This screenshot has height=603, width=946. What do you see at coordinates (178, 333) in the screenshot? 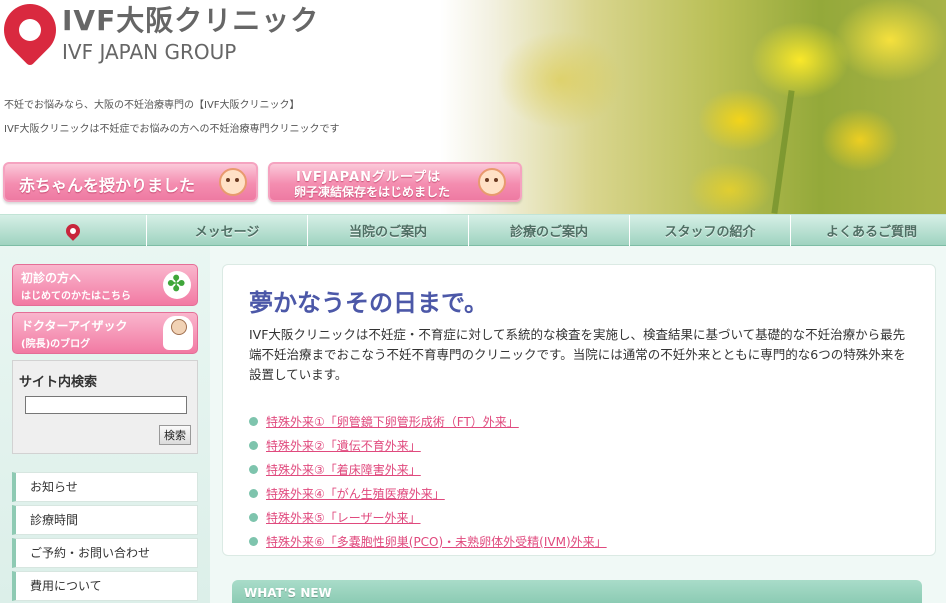
I see `doctor-icon` at bounding box center [178, 333].